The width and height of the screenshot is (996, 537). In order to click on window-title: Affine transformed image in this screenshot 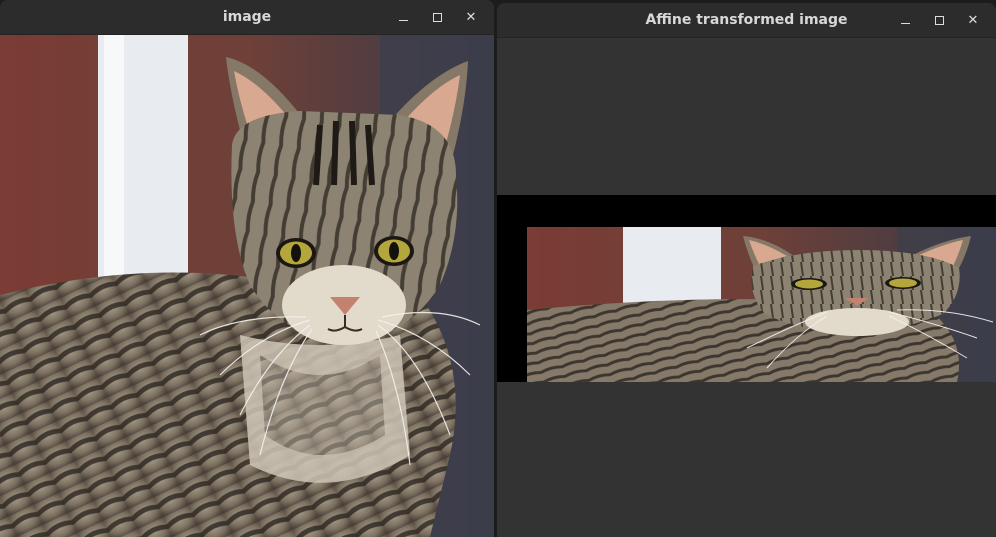, I will do `click(746, 20)`.